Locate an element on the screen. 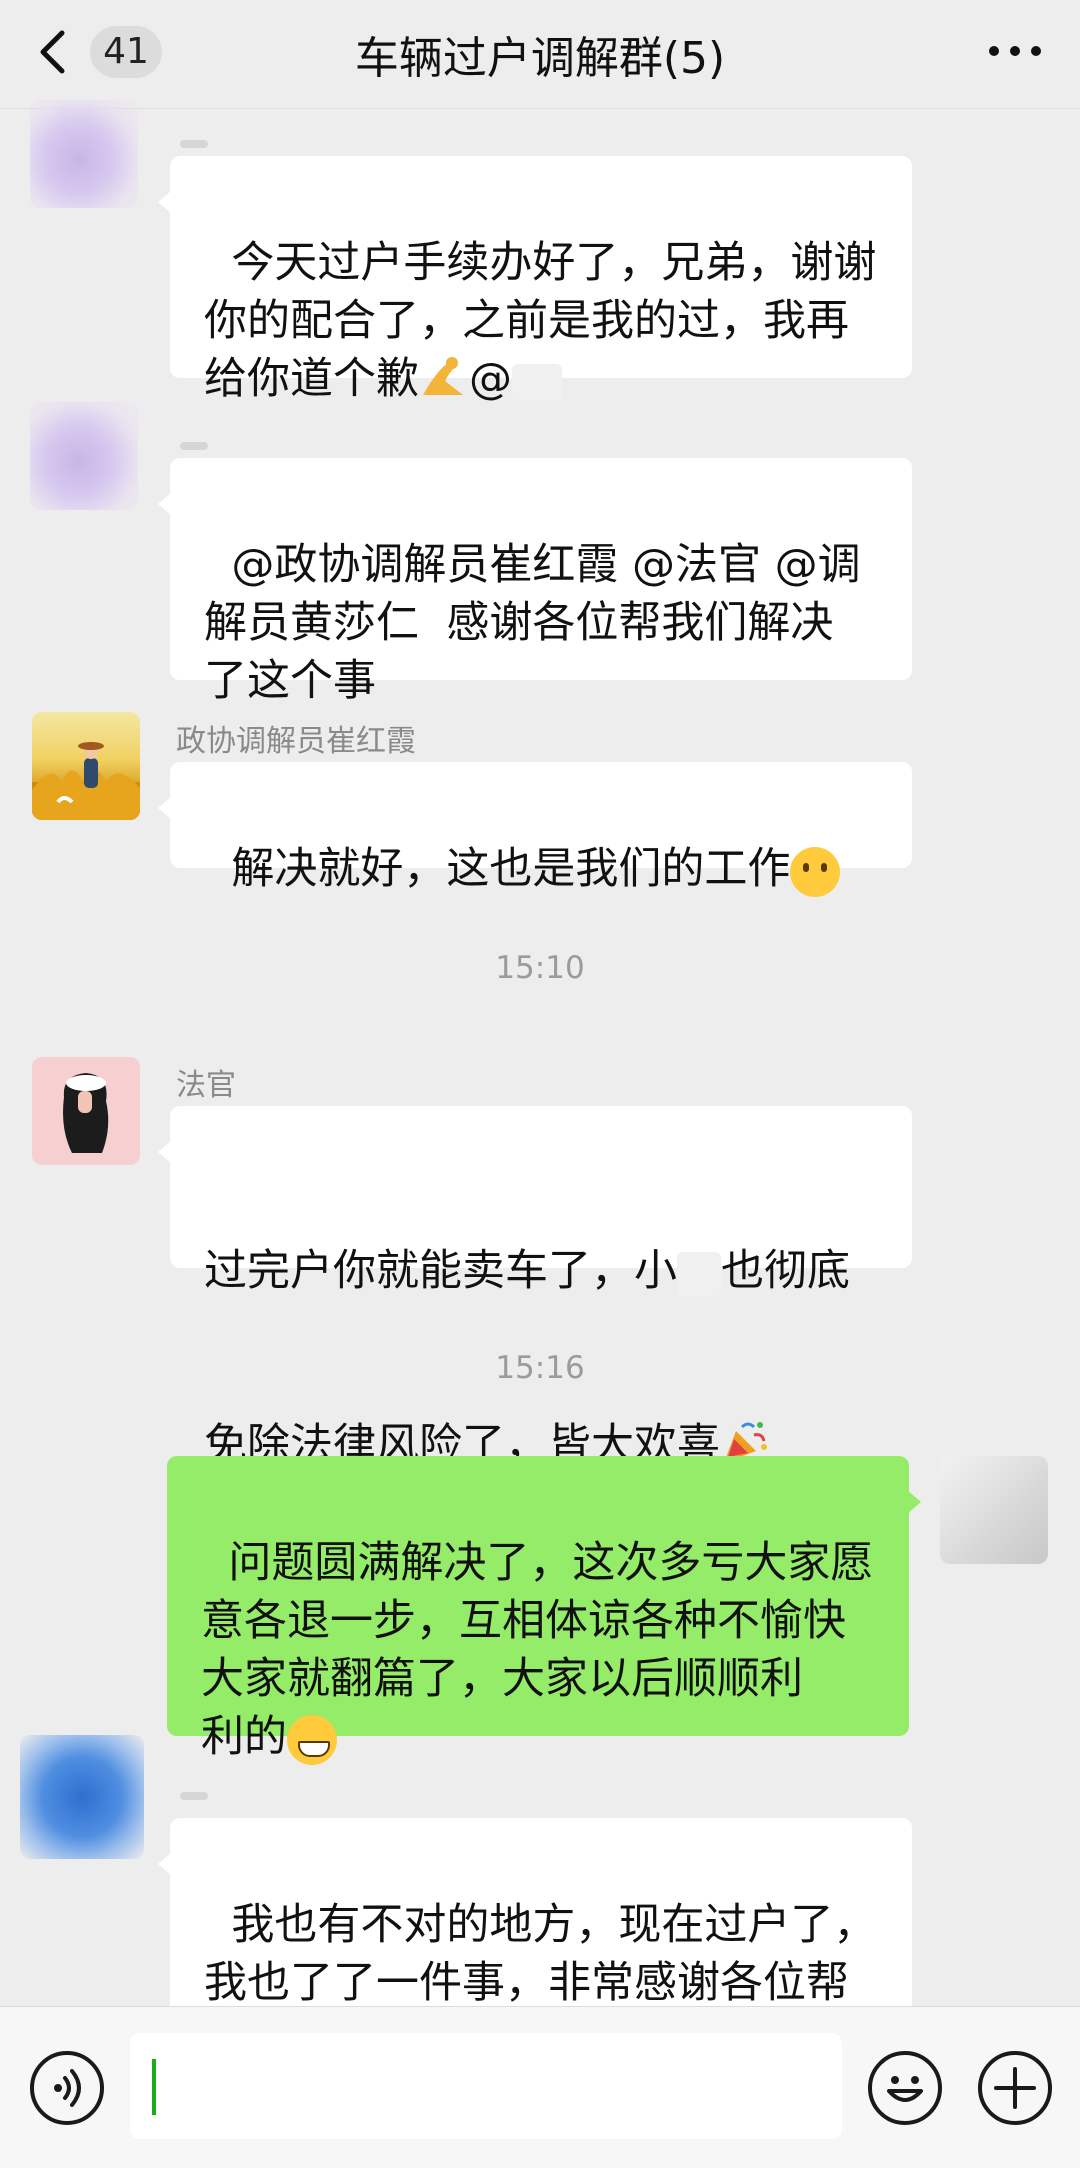 The width and height of the screenshot is (1080, 2168). voice-button is located at coordinates (67, 2088).